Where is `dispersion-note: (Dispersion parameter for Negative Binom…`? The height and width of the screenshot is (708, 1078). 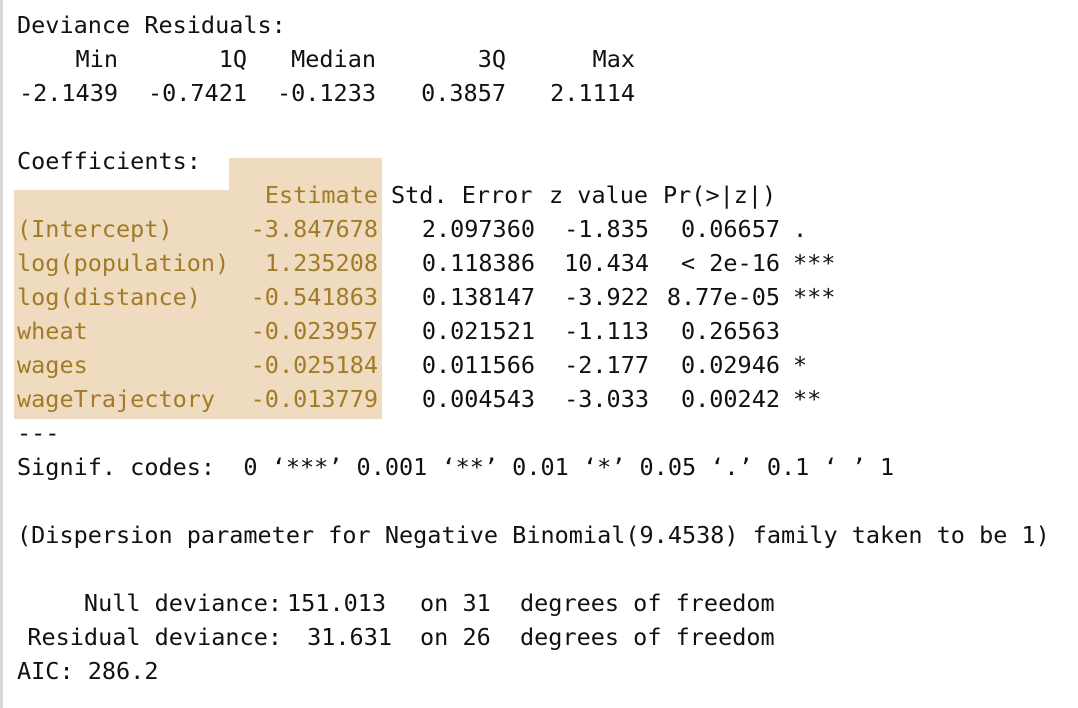 dispersion-note: (Dispersion parameter for Negative Binom… is located at coordinates (533, 535).